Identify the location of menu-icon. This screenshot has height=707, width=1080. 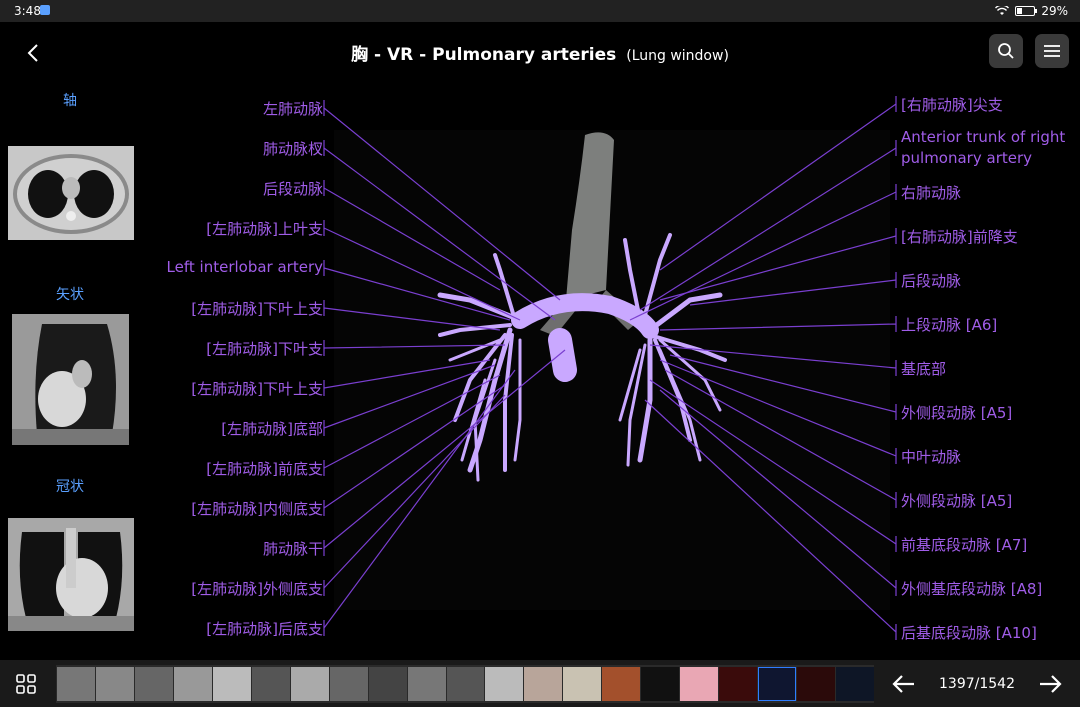
(1052, 51).